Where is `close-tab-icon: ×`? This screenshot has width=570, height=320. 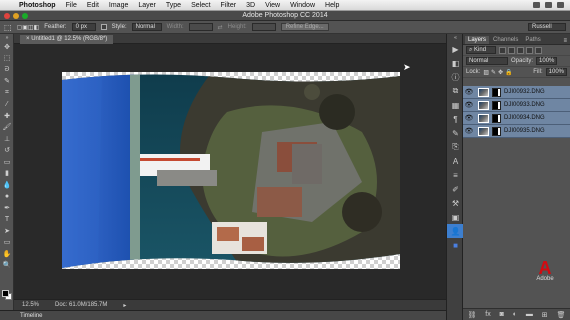
close-tab-icon: × is located at coordinates (28, 39).